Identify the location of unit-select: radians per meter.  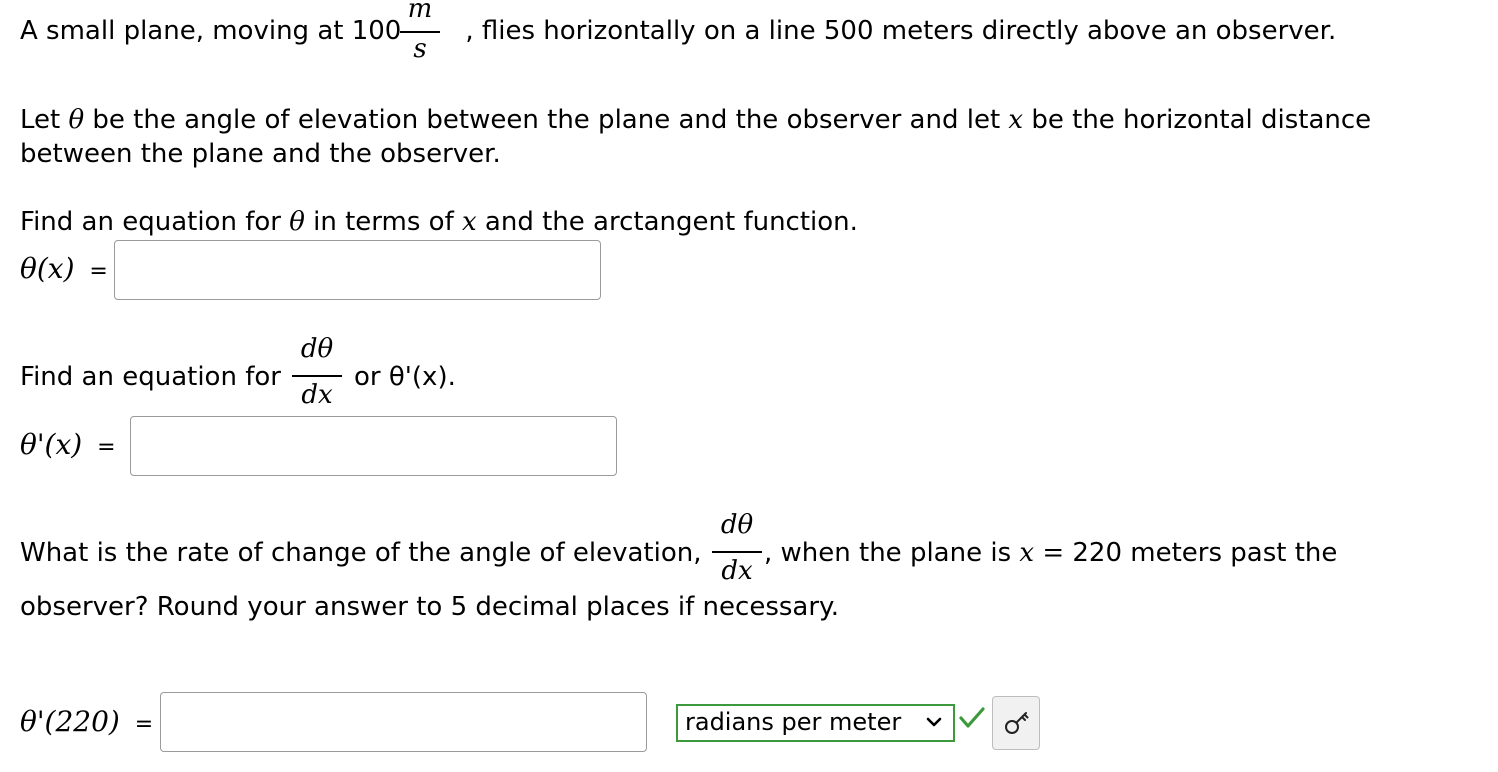
(815, 723).